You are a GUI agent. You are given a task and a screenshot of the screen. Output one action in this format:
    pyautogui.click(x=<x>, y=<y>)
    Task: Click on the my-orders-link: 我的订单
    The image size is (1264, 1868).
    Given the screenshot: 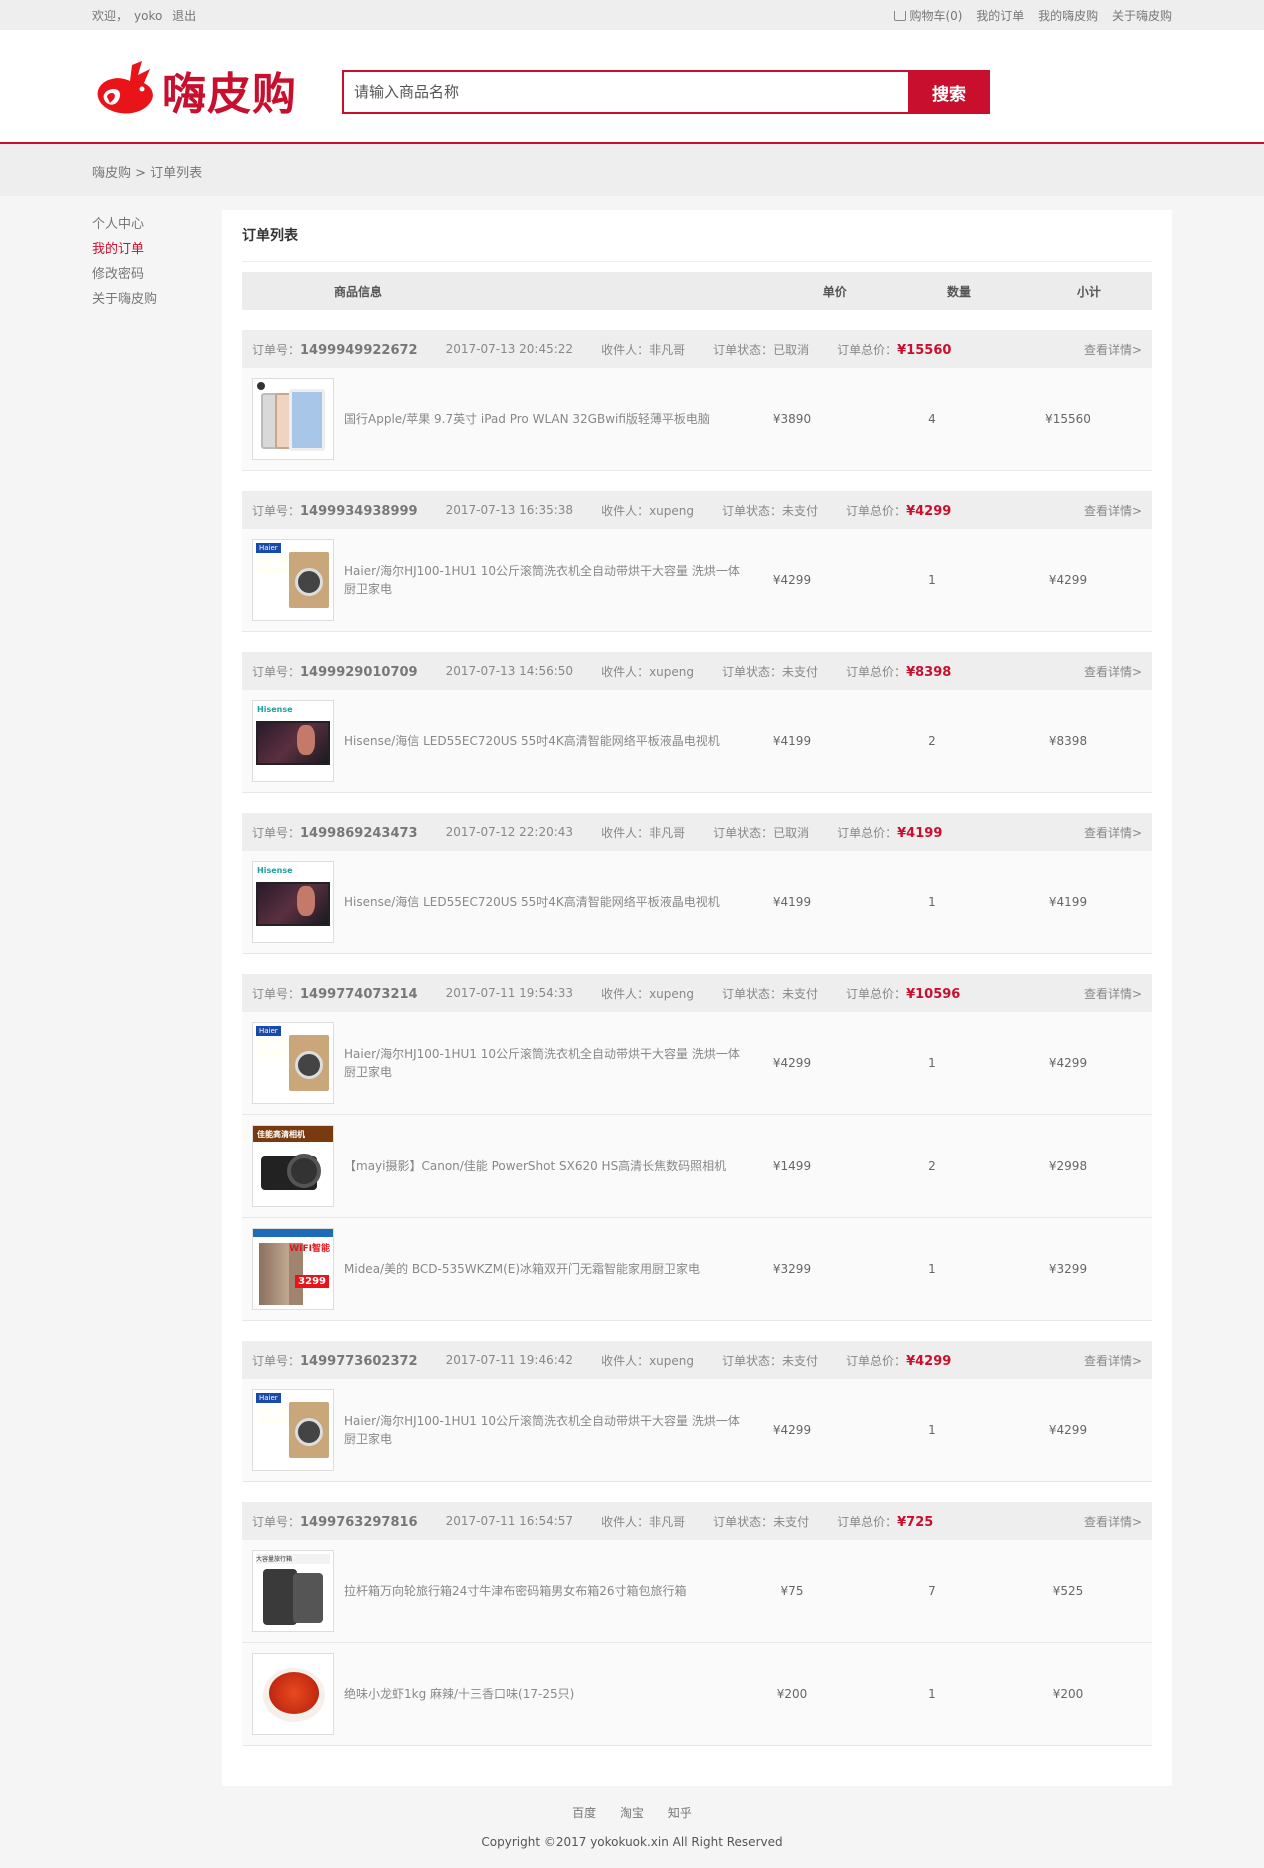 What is the action you would take?
    pyautogui.click(x=1000, y=16)
    